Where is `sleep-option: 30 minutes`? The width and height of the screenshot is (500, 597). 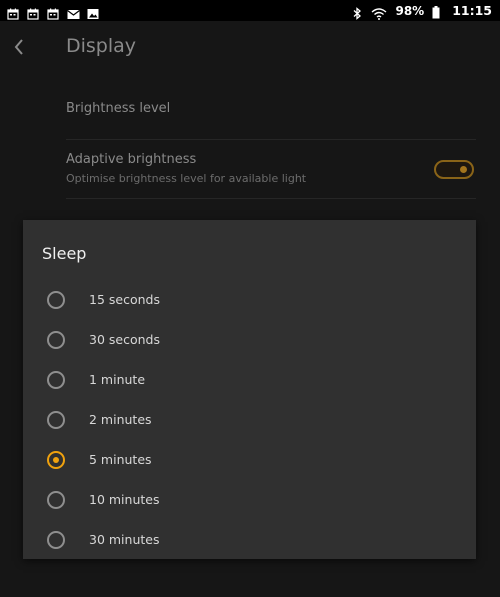
sleep-option: 30 minutes is located at coordinates (249, 540).